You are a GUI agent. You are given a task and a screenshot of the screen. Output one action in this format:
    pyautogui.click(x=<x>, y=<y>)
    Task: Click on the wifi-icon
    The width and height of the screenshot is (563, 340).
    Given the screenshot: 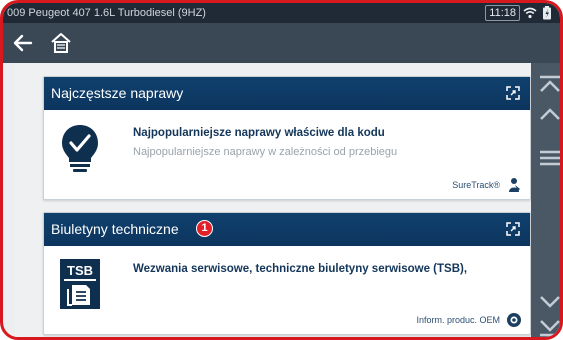 What is the action you would take?
    pyautogui.click(x=530, y=13)
    